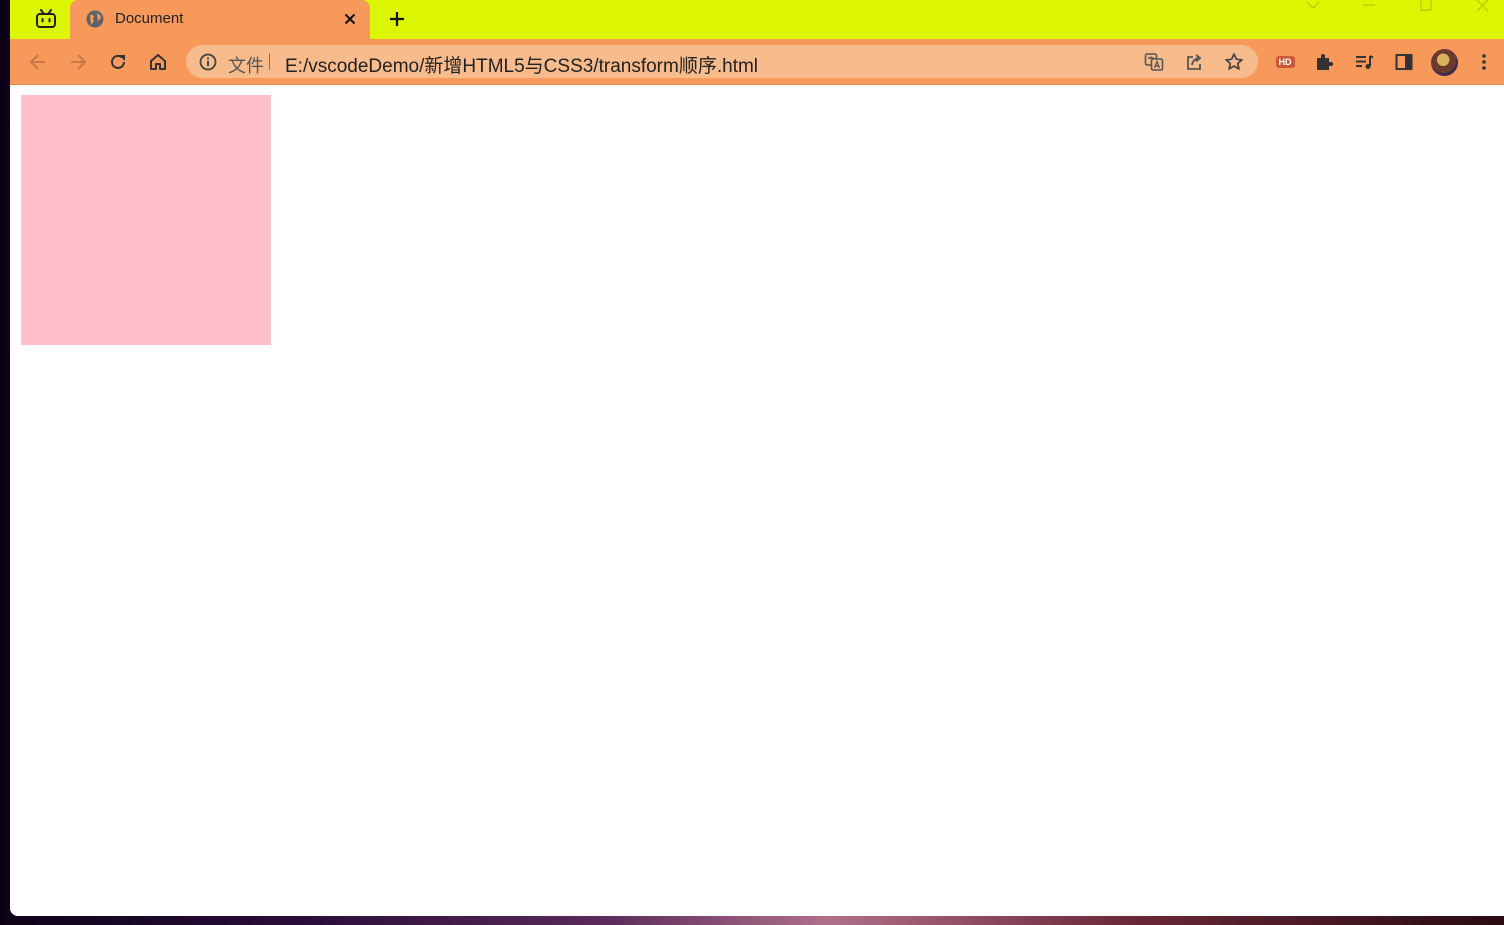  What do you see at coordinates (208, 62) in the screenshot?
I see `info-icon` at bounding box center [208, 62].